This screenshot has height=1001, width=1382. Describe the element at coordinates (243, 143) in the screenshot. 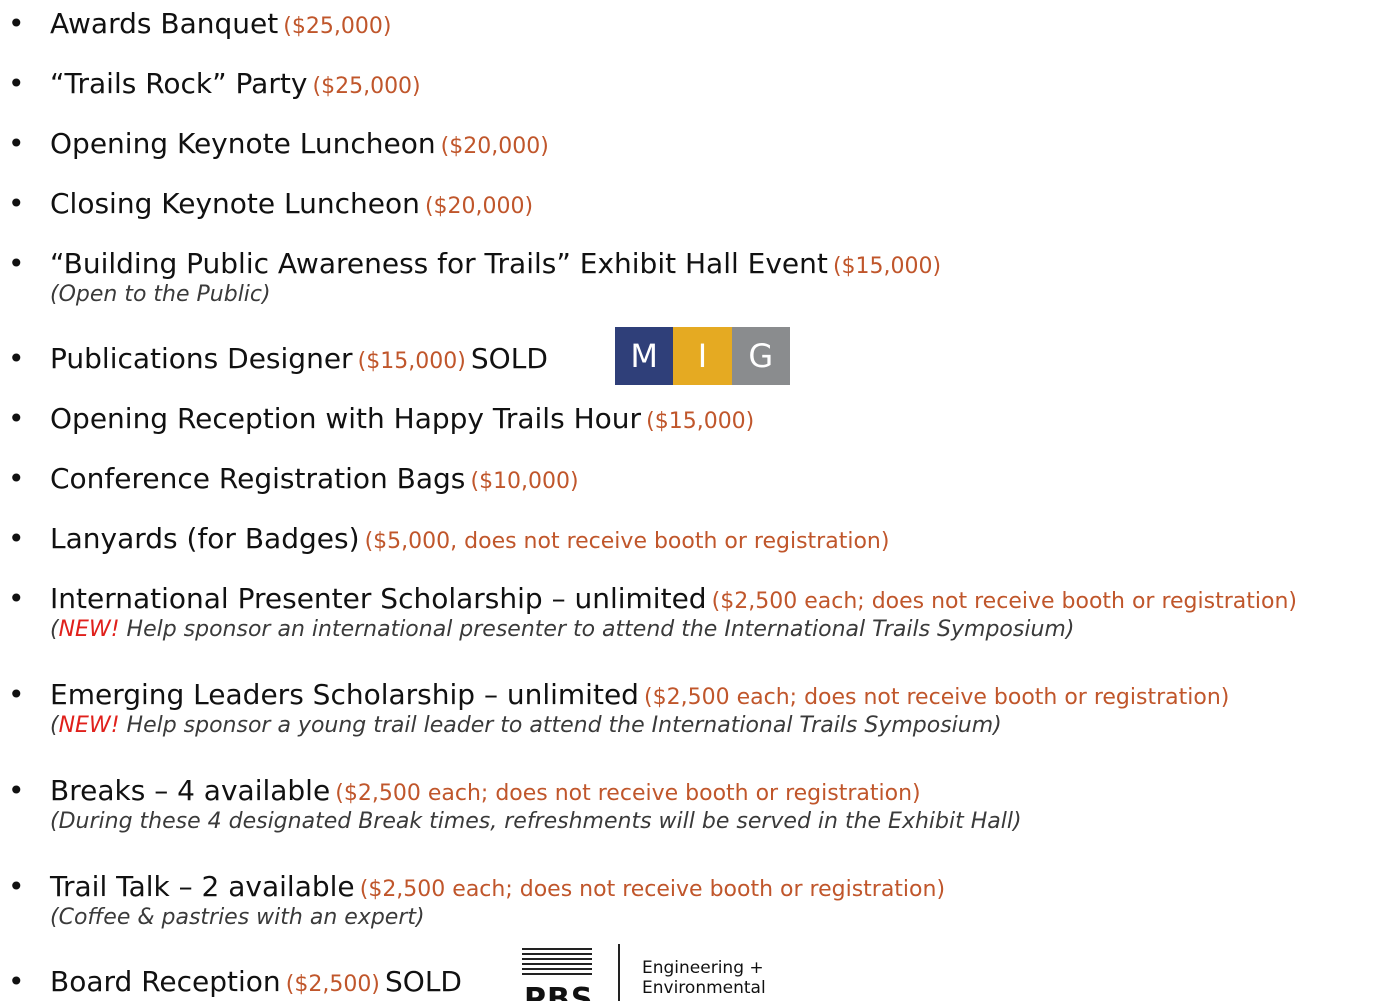

I see `item-label: Opening Keynote Luncheon` at that location.